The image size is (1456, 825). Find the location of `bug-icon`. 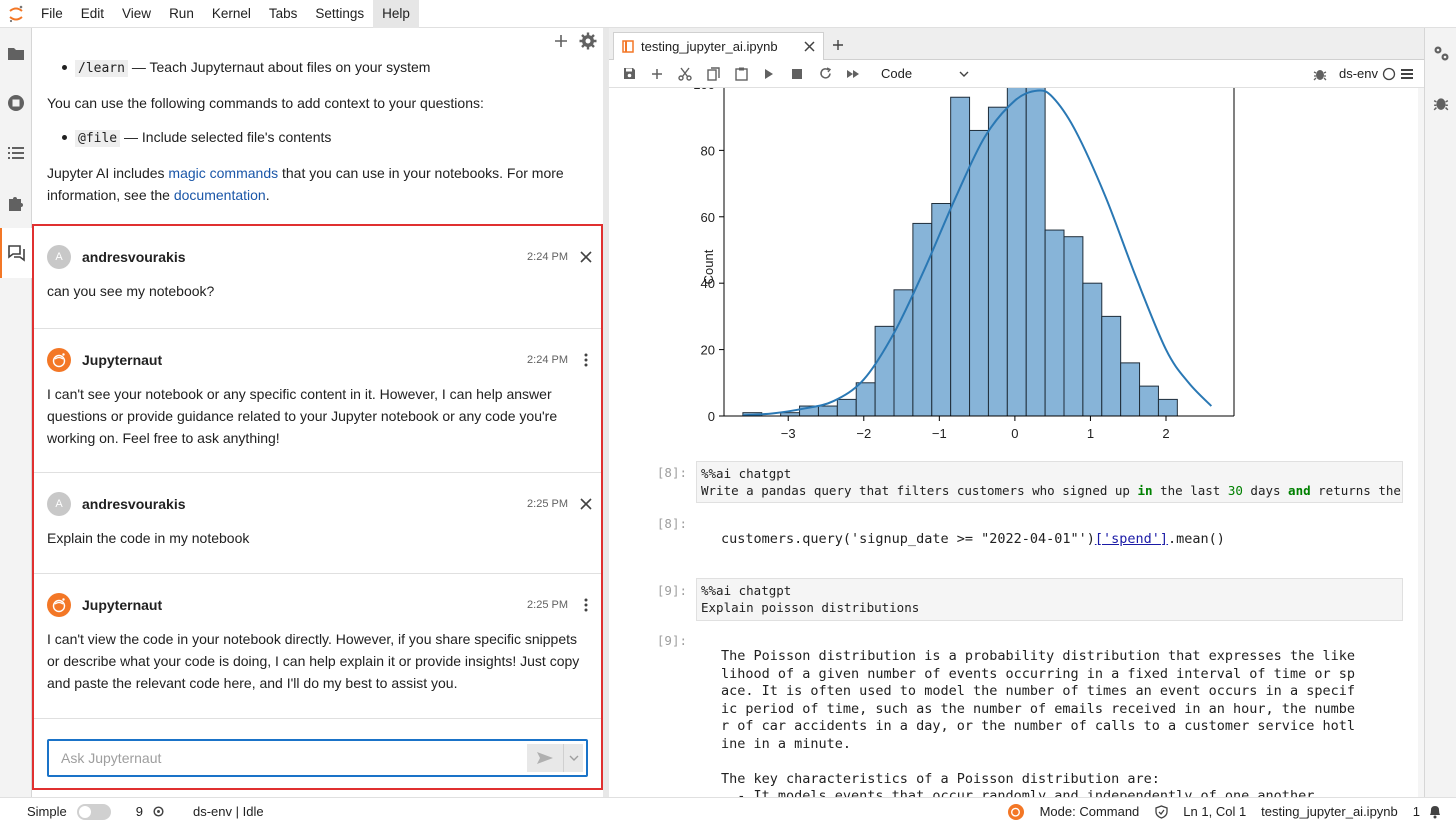

bug-icon is located at coordinates (1320, 74).